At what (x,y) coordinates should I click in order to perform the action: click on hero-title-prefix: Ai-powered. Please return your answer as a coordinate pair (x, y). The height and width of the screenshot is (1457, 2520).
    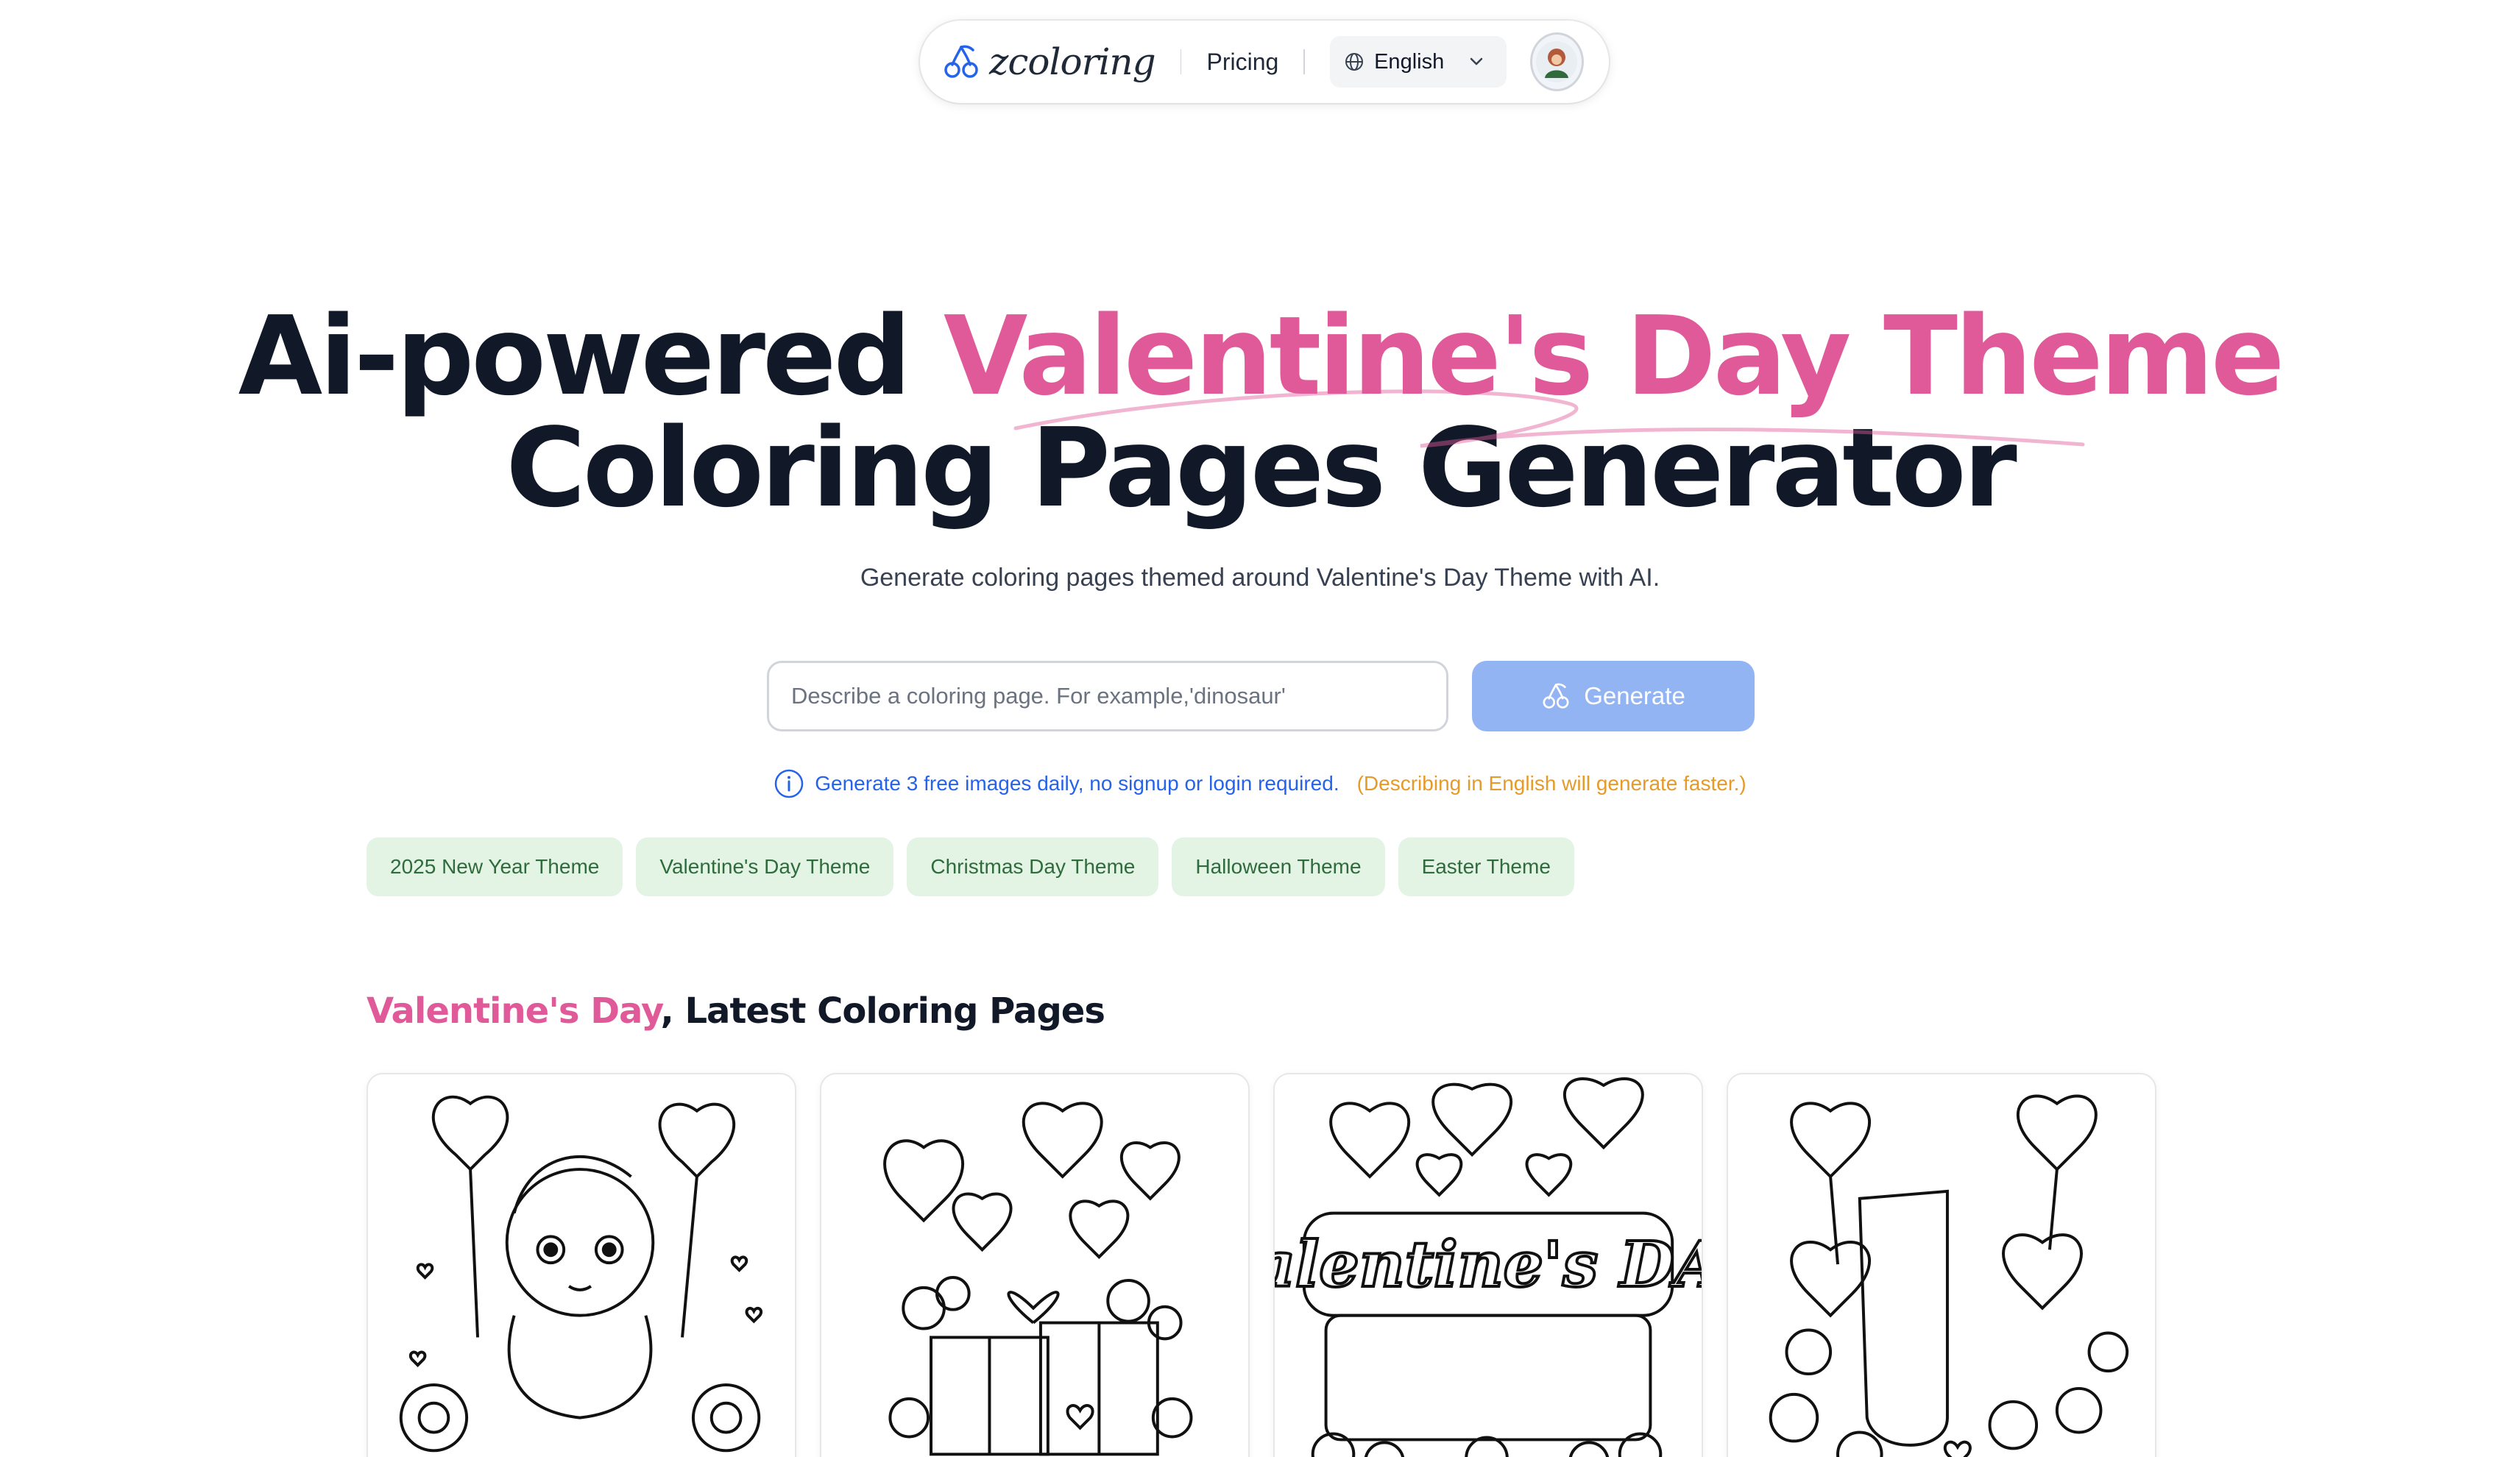
    Looking at the image, I should click on (575, 356).